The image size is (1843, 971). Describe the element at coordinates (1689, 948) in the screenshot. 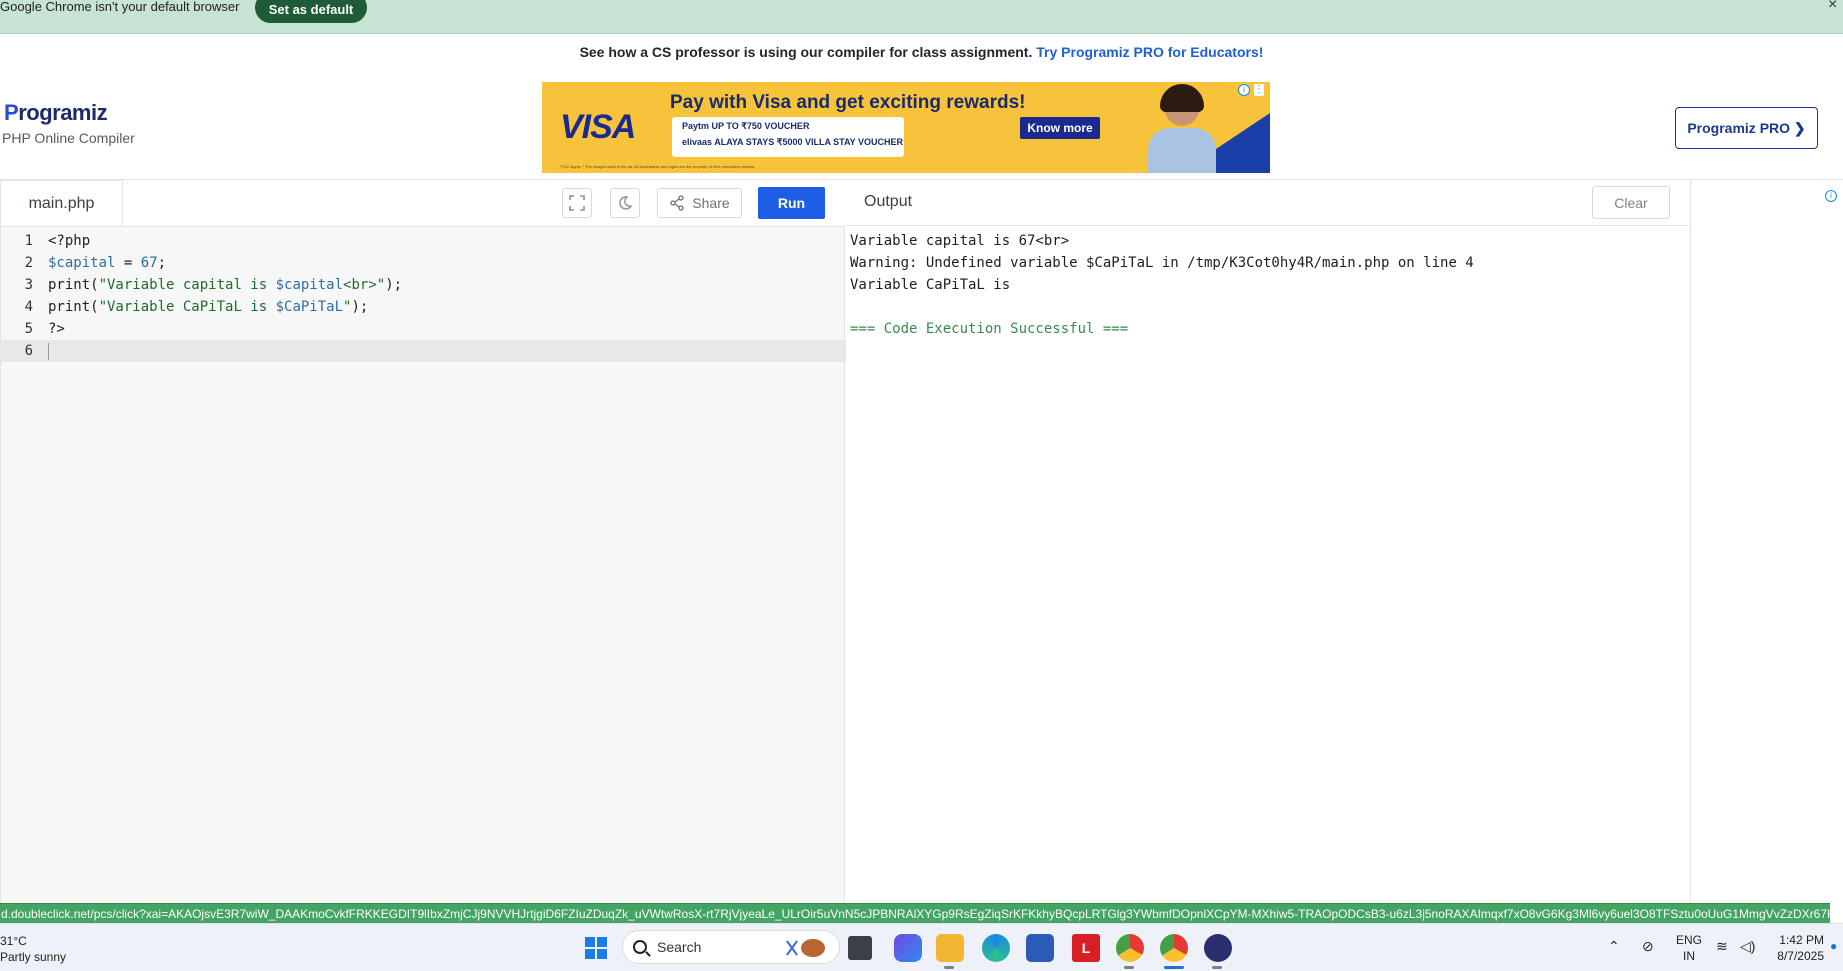

I see `language-indicator: ENG IN` at that location.